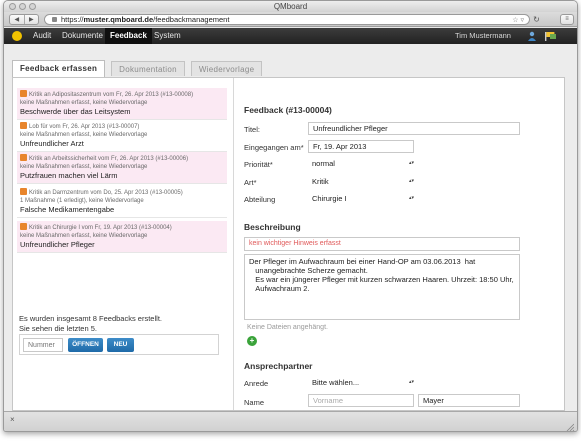 Image resolution: width=581 pixels, height=441 pixels. I want to click on add-file-icon: +, so click(252, 341).